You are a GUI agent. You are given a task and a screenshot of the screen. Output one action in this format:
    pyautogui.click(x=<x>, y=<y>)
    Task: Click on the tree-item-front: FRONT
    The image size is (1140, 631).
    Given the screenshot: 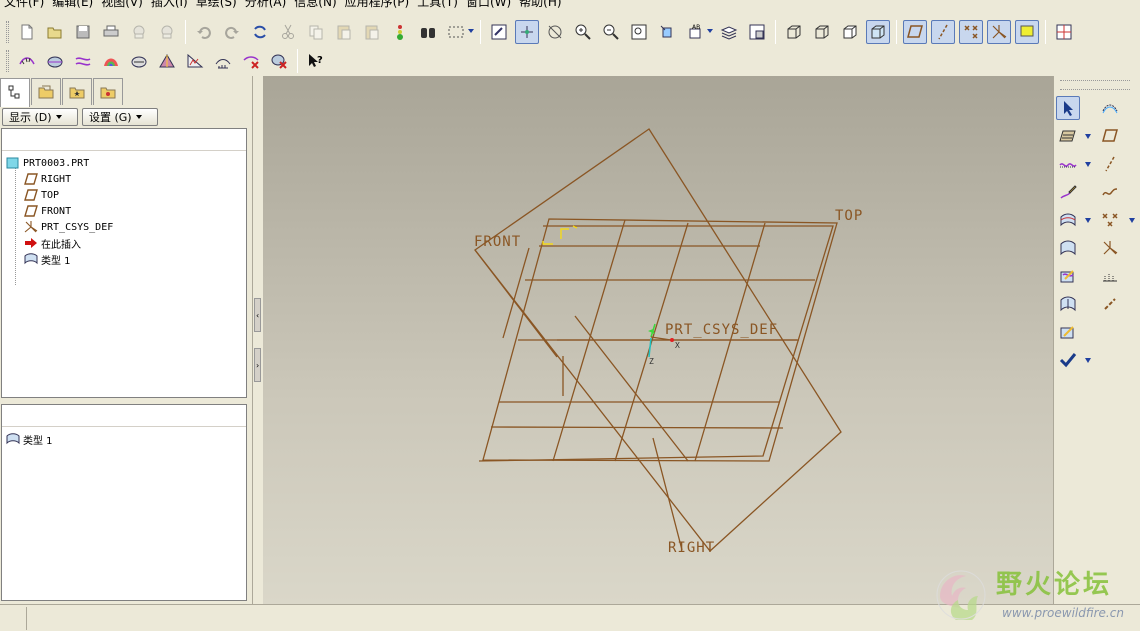 What is the action you would take?
    pyautogui.click(x=47, y=211)
    